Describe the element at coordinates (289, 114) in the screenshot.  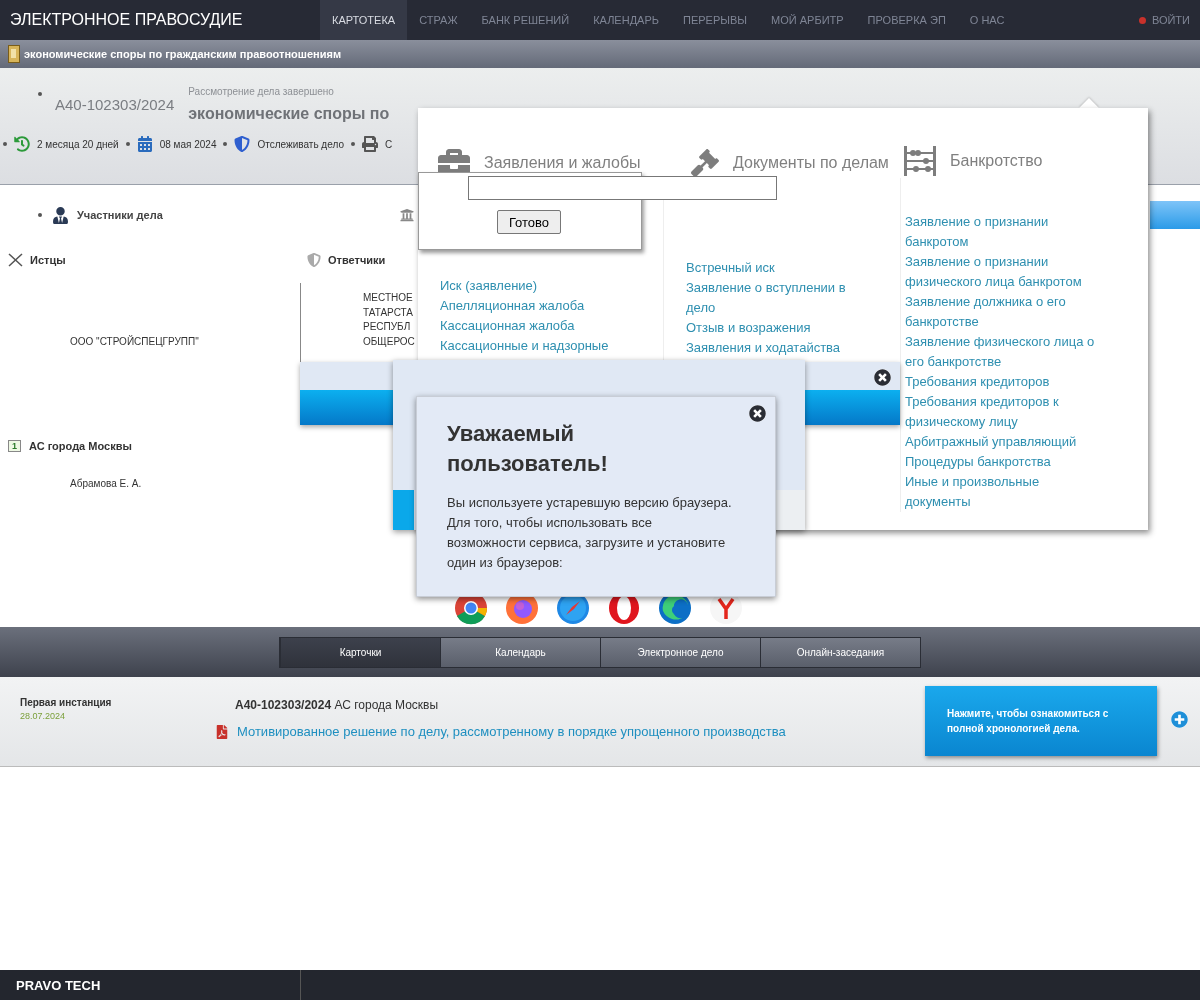
I see `case-title: экономические споры по` at that location.